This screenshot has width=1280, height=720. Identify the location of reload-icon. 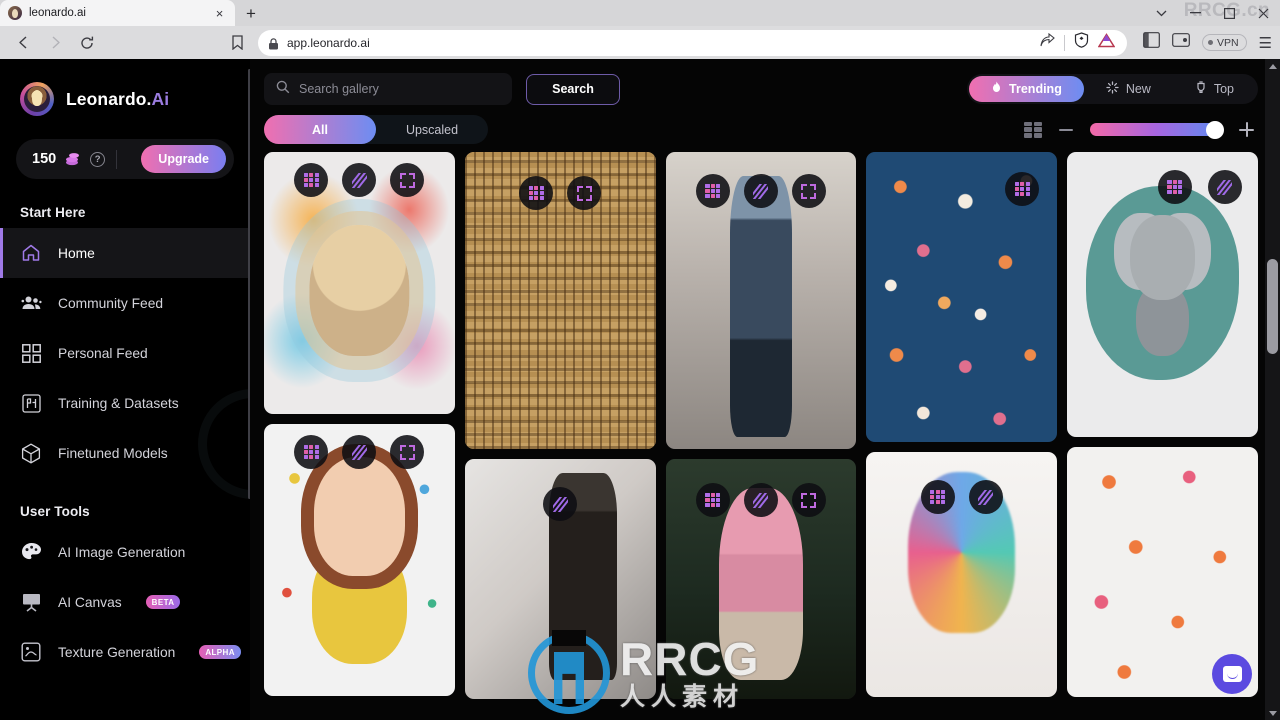
(87, 43).